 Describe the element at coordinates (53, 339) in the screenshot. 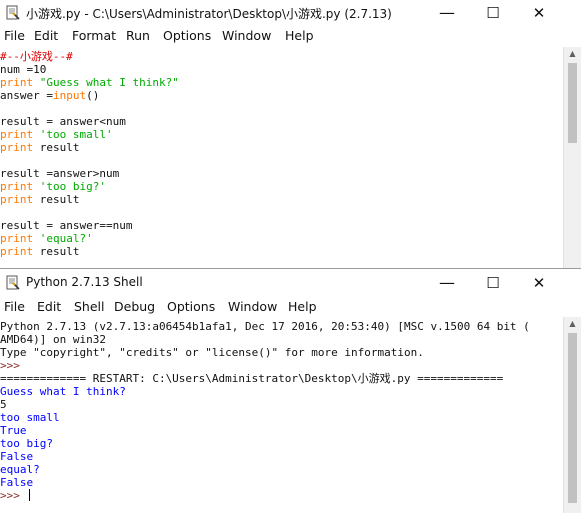

I see `shell-banner-line: AMD64)] on win32` at that location.